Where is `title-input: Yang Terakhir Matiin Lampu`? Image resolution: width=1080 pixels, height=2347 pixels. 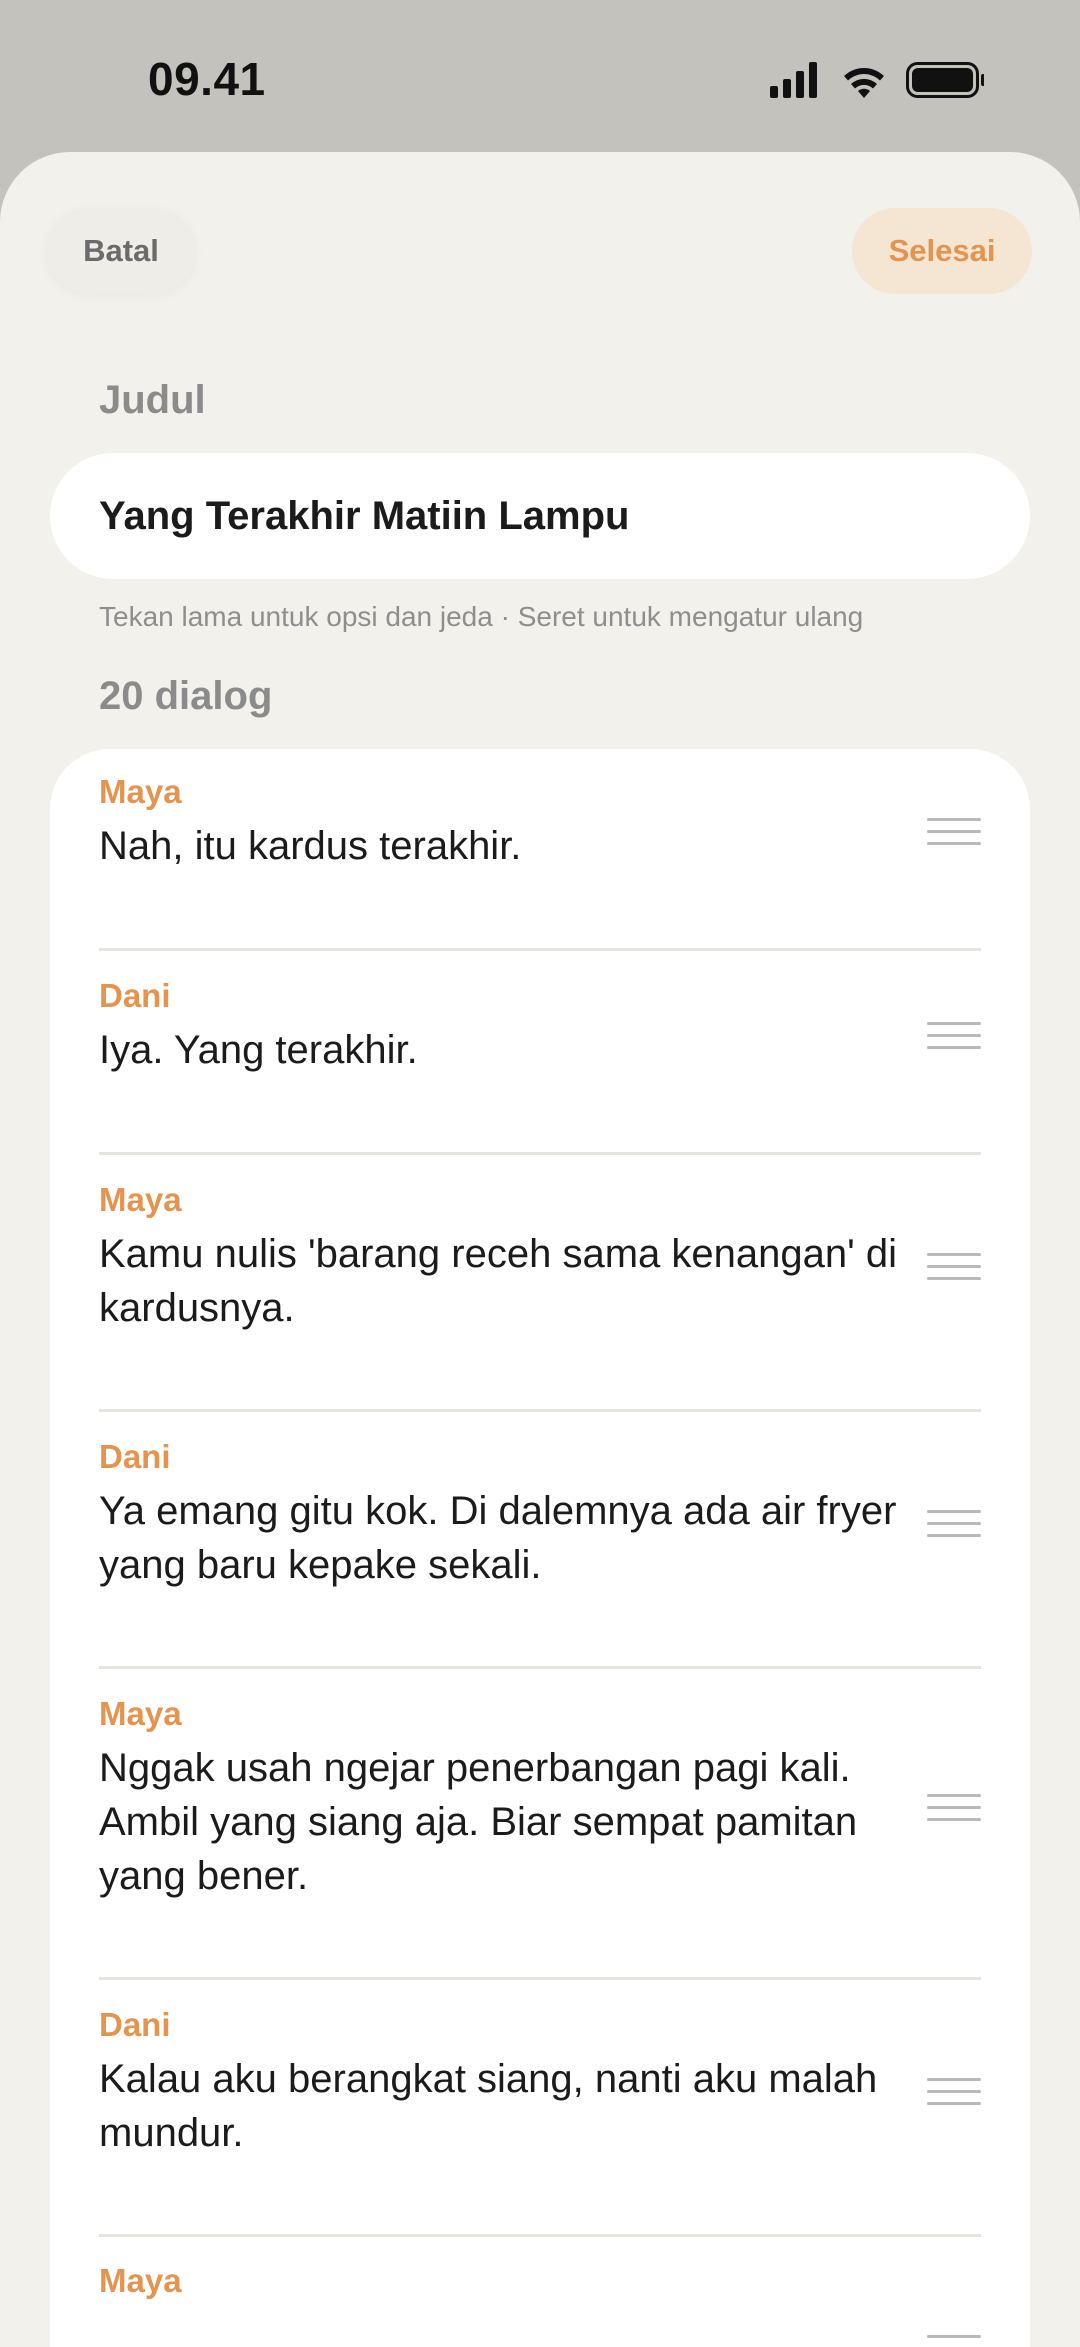
title-input: Yang Terakhir Matiin Lampu is located at coordinates (540, 516).